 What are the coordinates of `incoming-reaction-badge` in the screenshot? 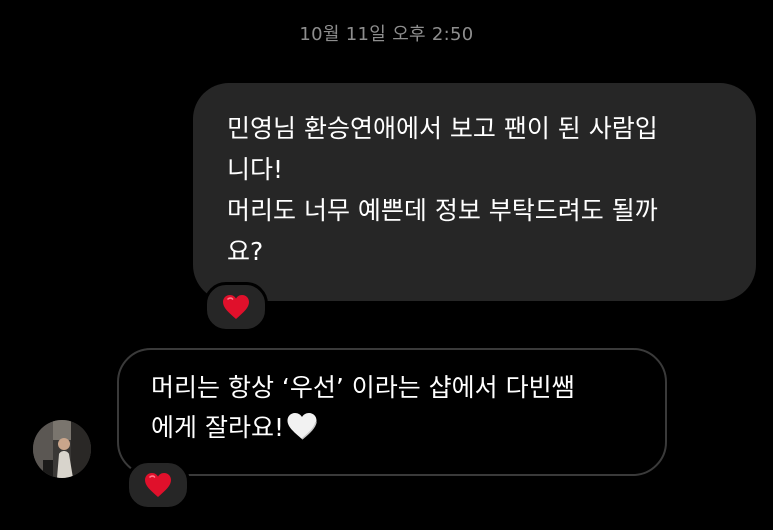 It's located at (158, 485).